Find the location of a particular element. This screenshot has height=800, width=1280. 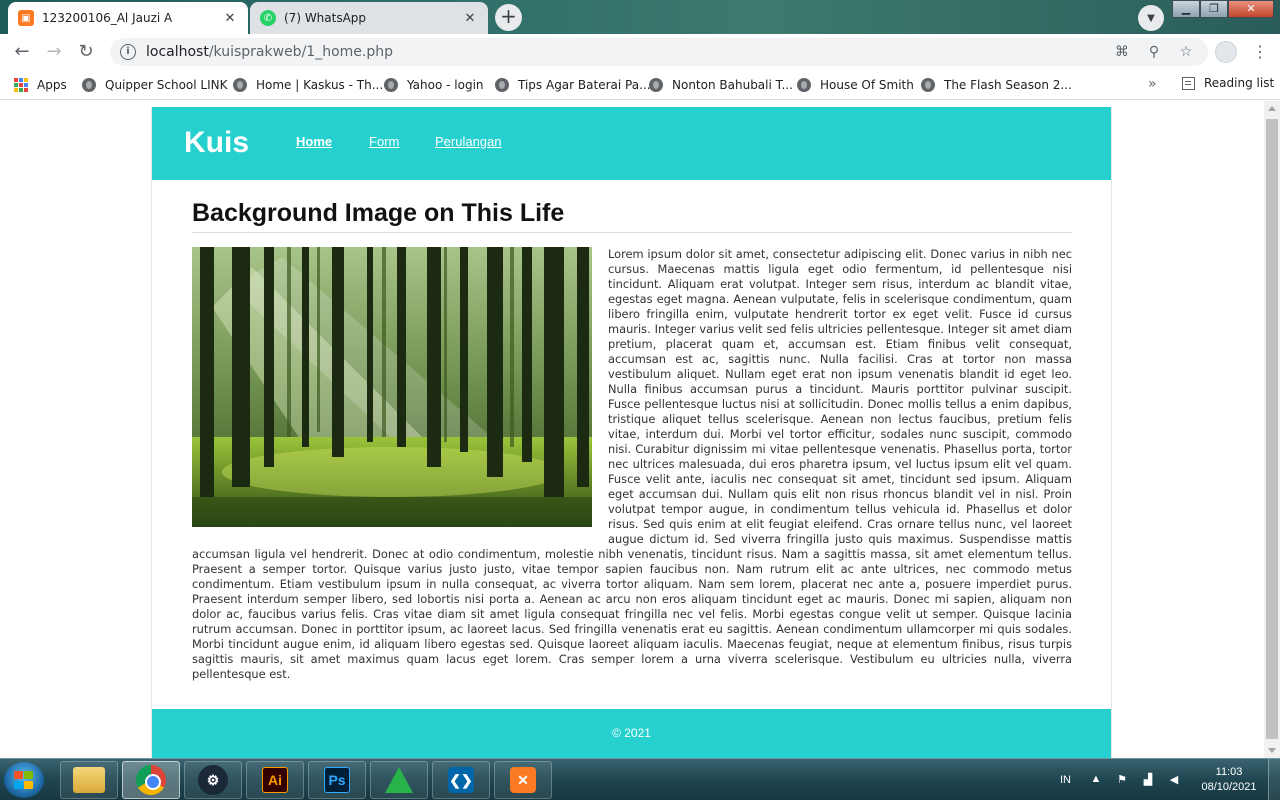

system-clock: 11:03 08/10/2021 is located at coordinates (1229, 780).